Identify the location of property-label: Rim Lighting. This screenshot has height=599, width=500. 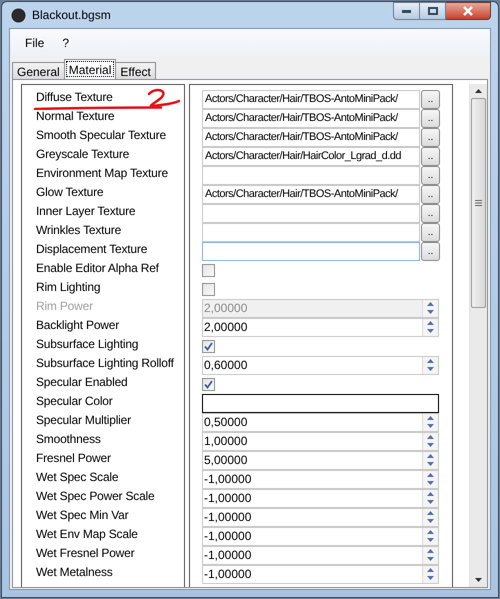
(68, 287).